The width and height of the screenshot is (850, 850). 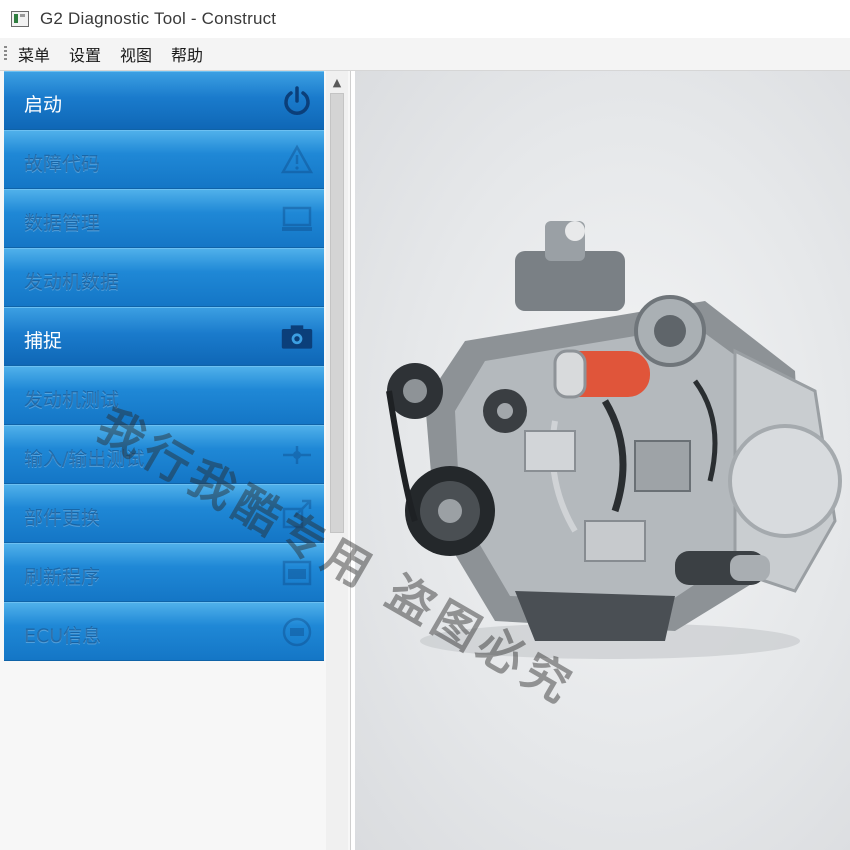 I want to click on monitor-icon, so click(x=297, y=219).